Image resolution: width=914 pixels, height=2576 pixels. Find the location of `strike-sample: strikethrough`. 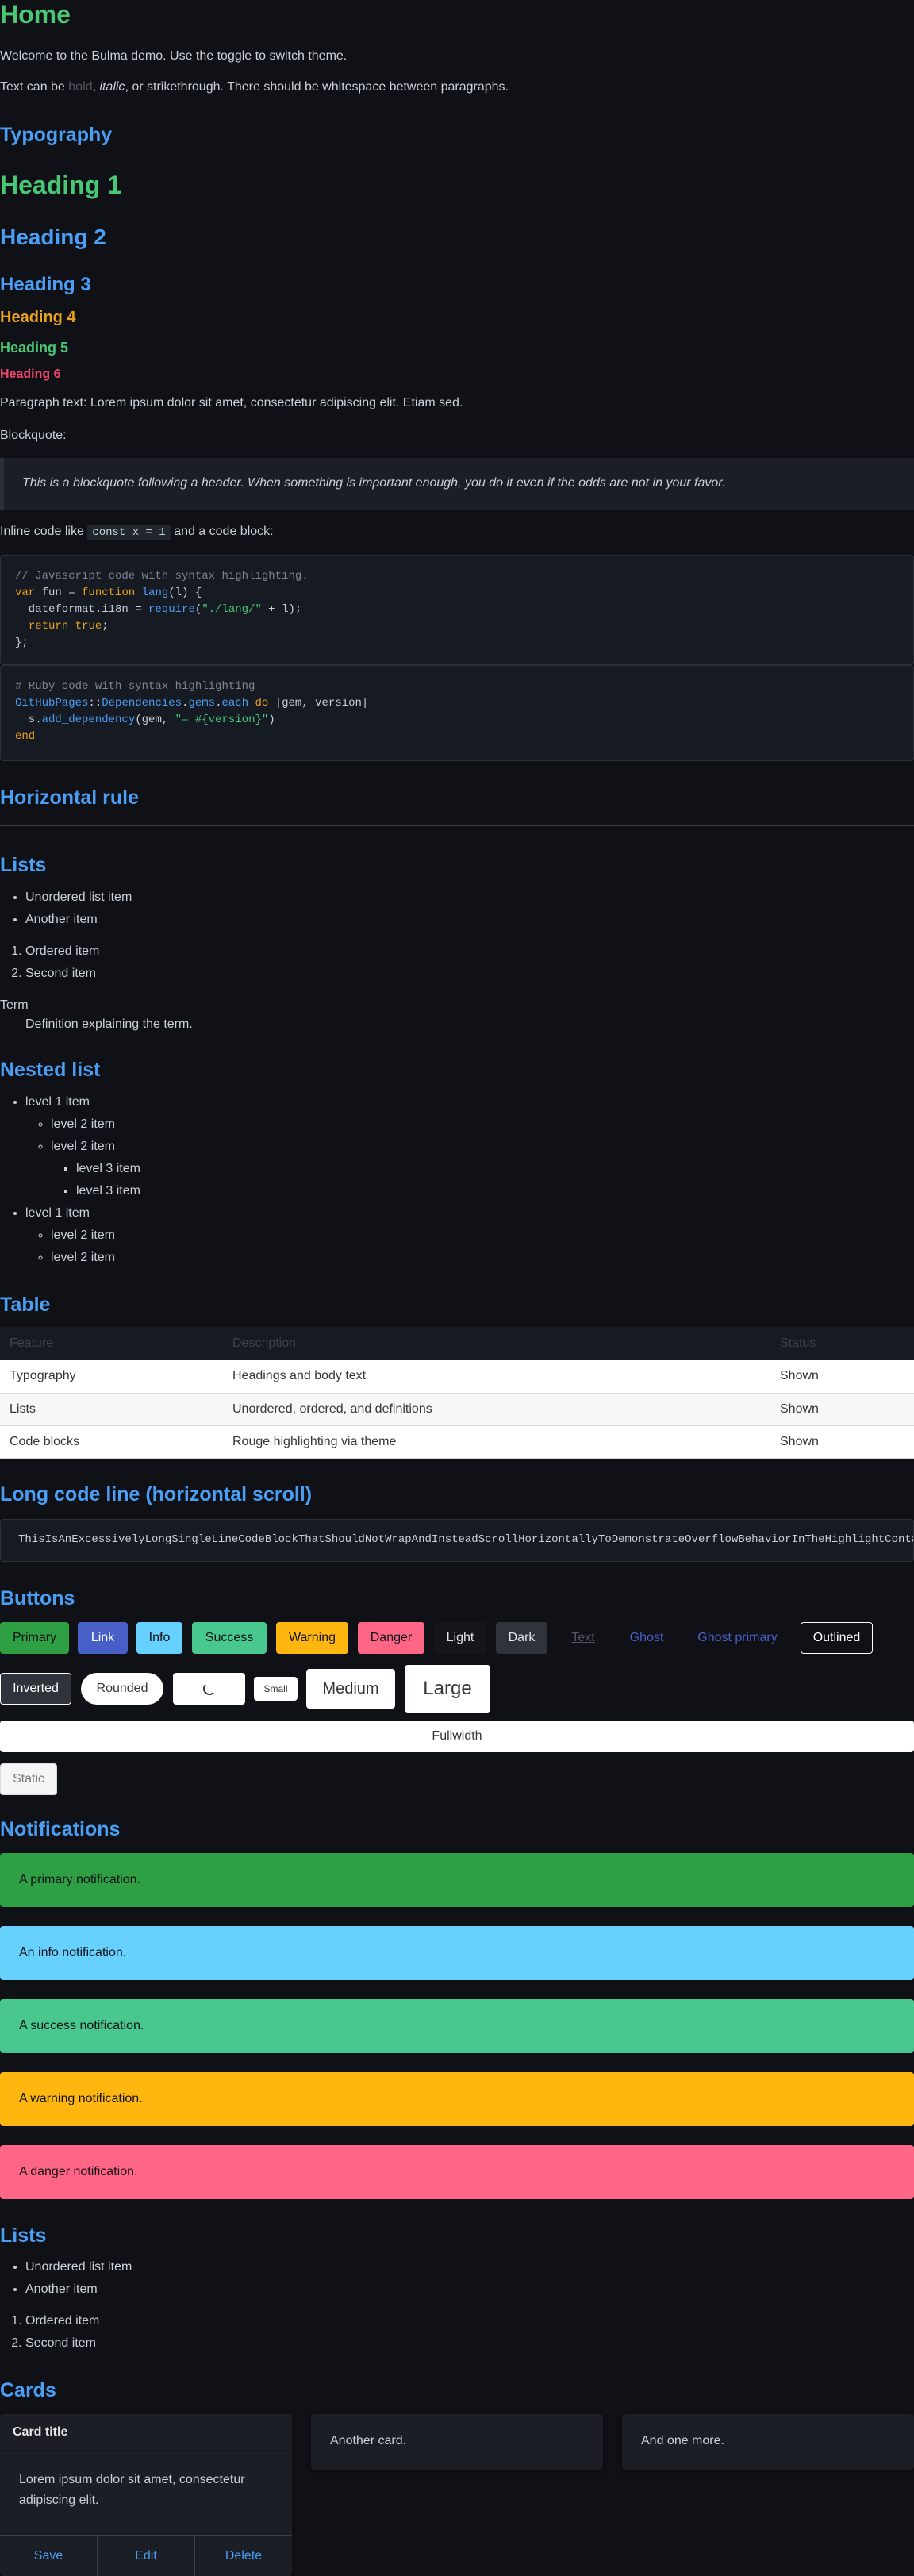

strike-sample: strikethrough is located at coordinates (184, 87).